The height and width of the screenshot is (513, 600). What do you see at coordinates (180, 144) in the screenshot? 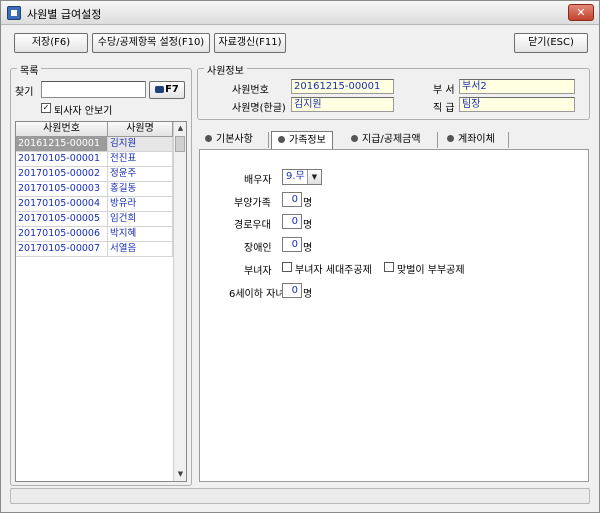
I see `scroll-thumb` at bounding box center [180, 144].